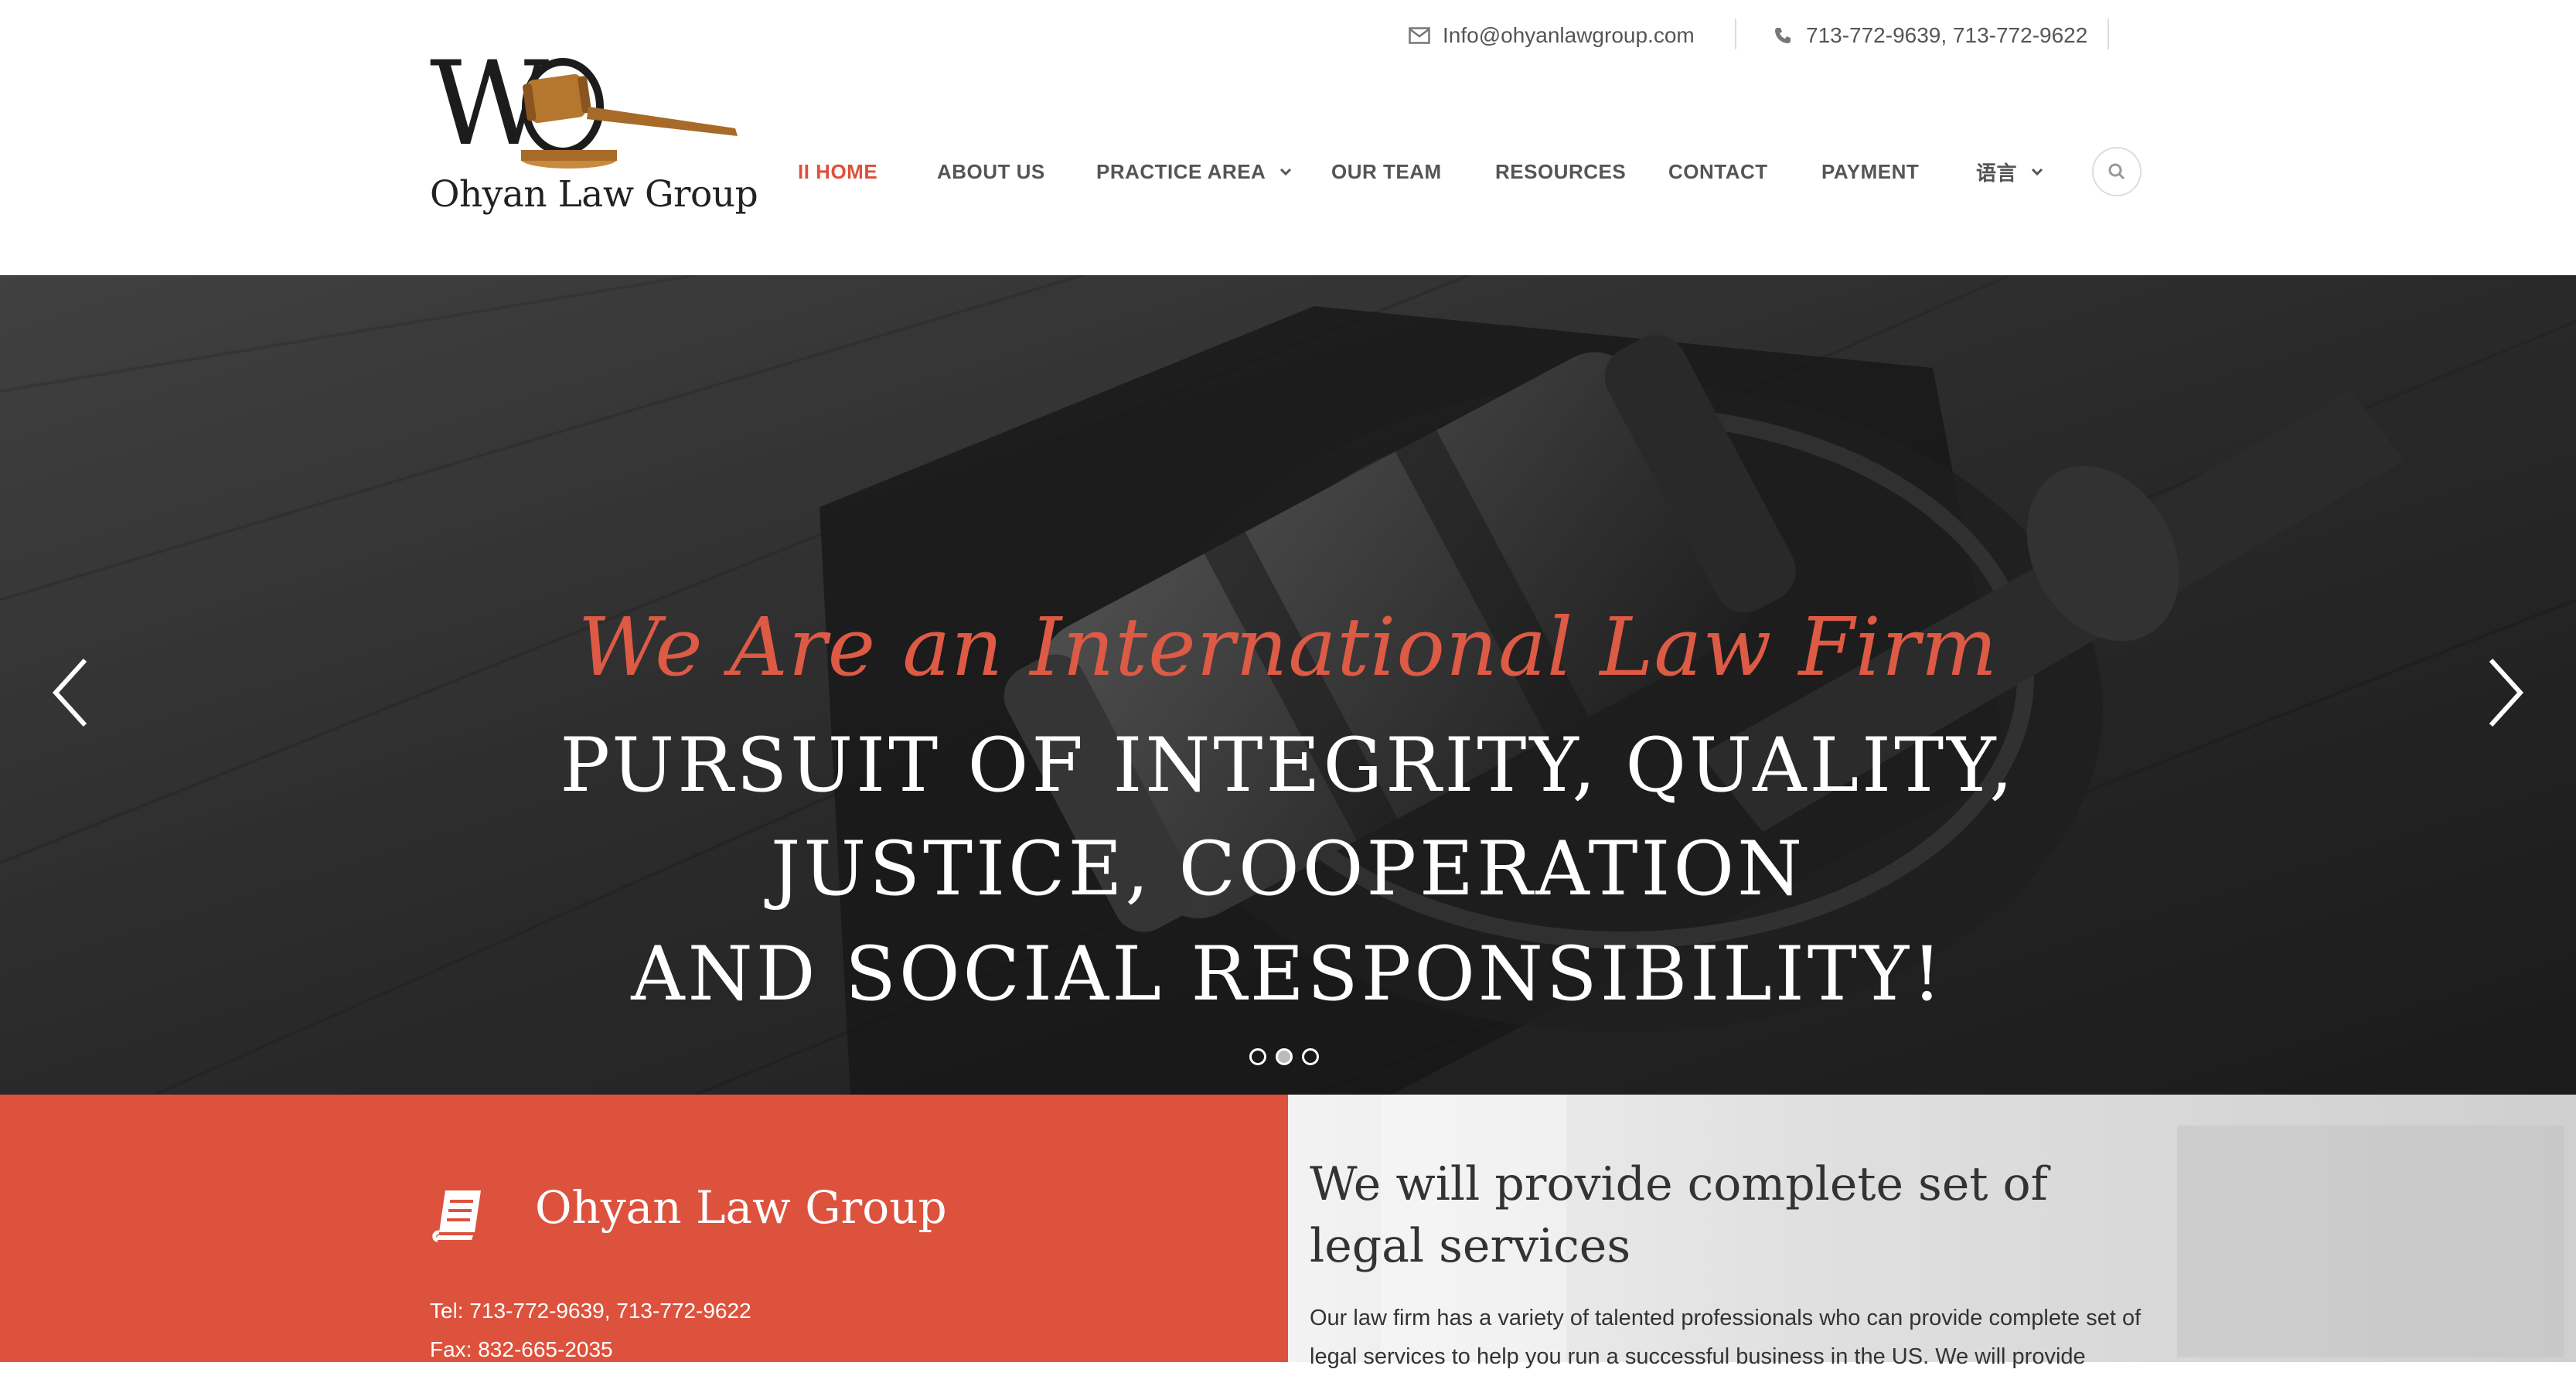  I want to click on firm-name: Ohyan Law Group, so click(741, 1208).